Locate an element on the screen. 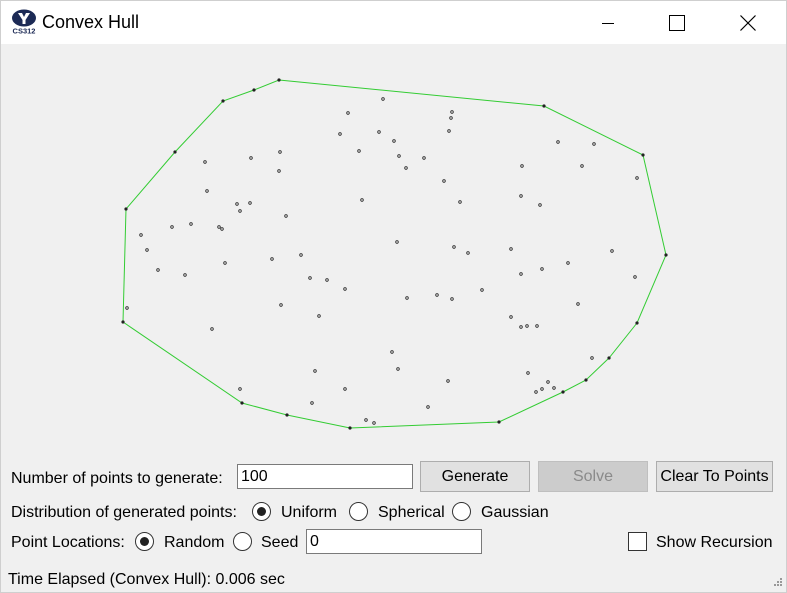  seed-option-label: Seed is located at coordinates (280, 542).